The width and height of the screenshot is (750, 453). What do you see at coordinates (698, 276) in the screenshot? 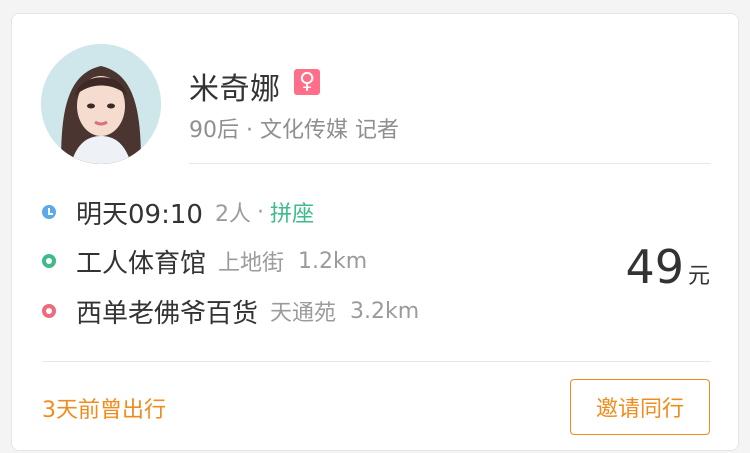
I see `price-unit: 元` at bounding box center [698, 276].